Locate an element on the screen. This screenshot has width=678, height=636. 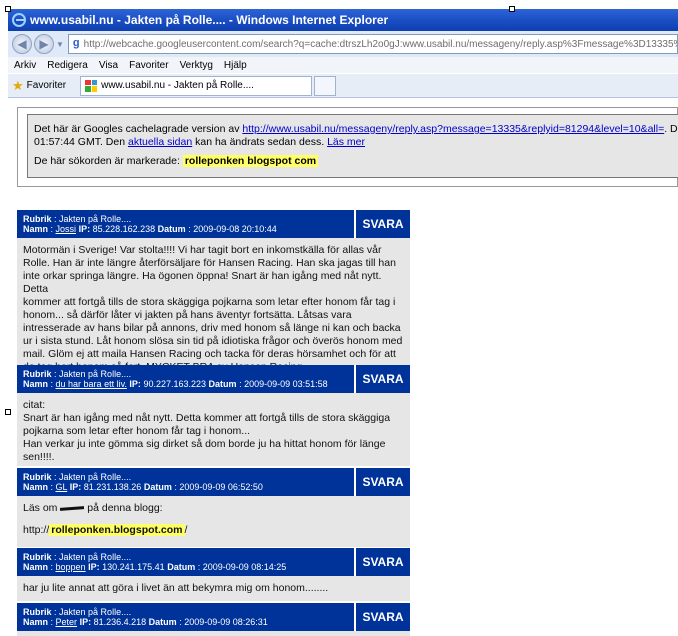
internet-explorer-icon is located at coordinates (19, 20).